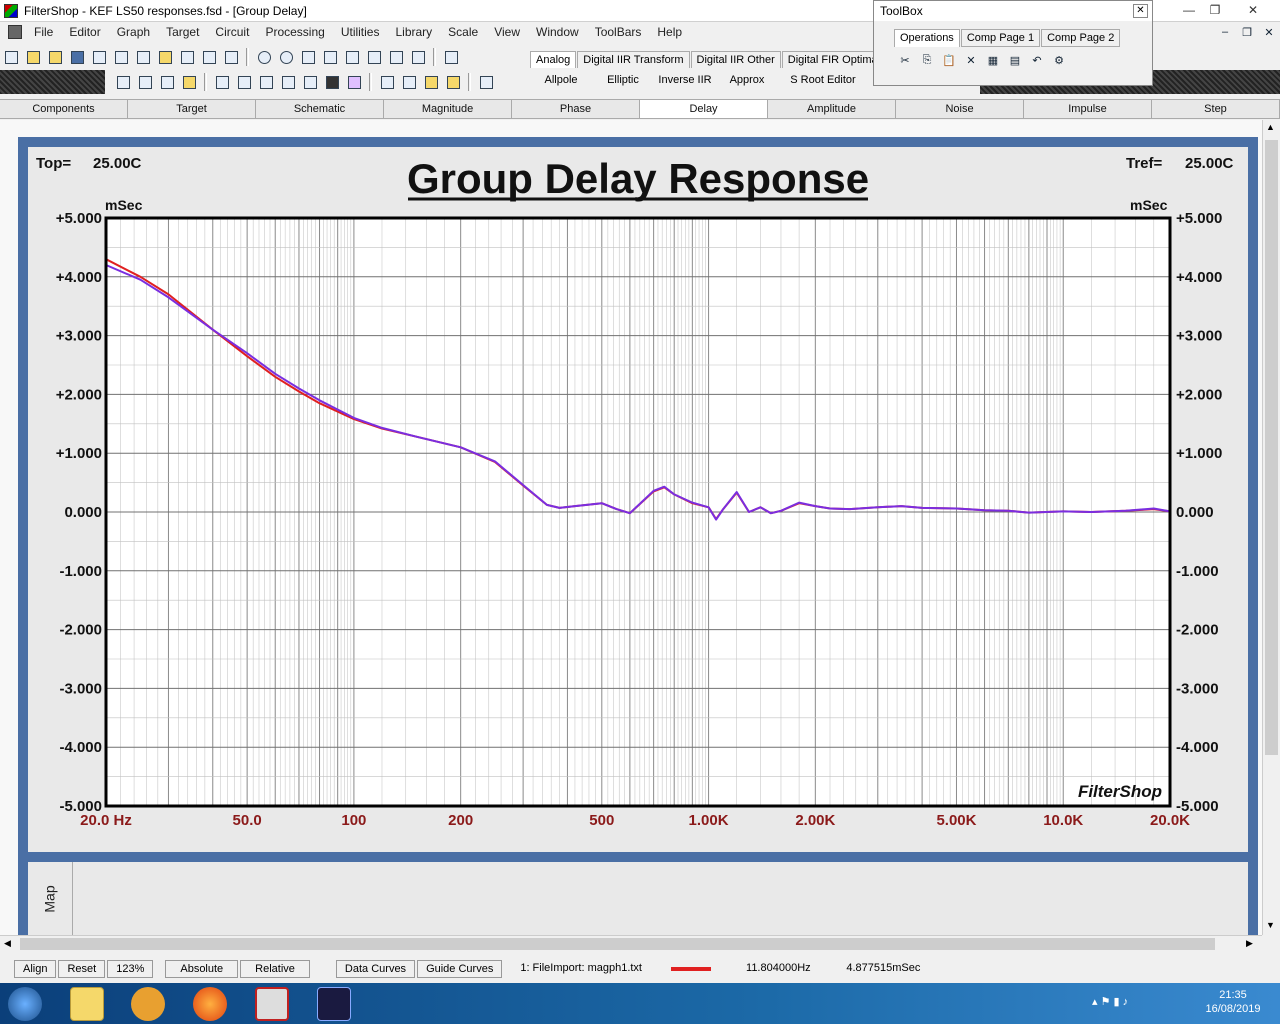  What do you see at coordinates (222, 82) in the screenshot?
I see `wave-icon` at bounding box center [222, 82].